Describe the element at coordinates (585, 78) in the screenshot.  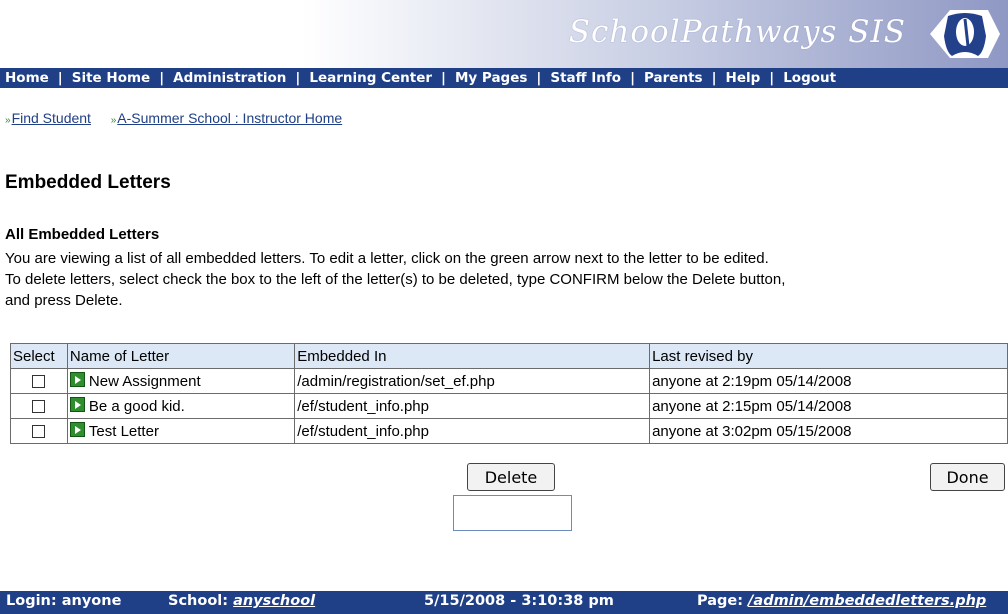
I see `nav-staff-info: Staff Info` at that location.